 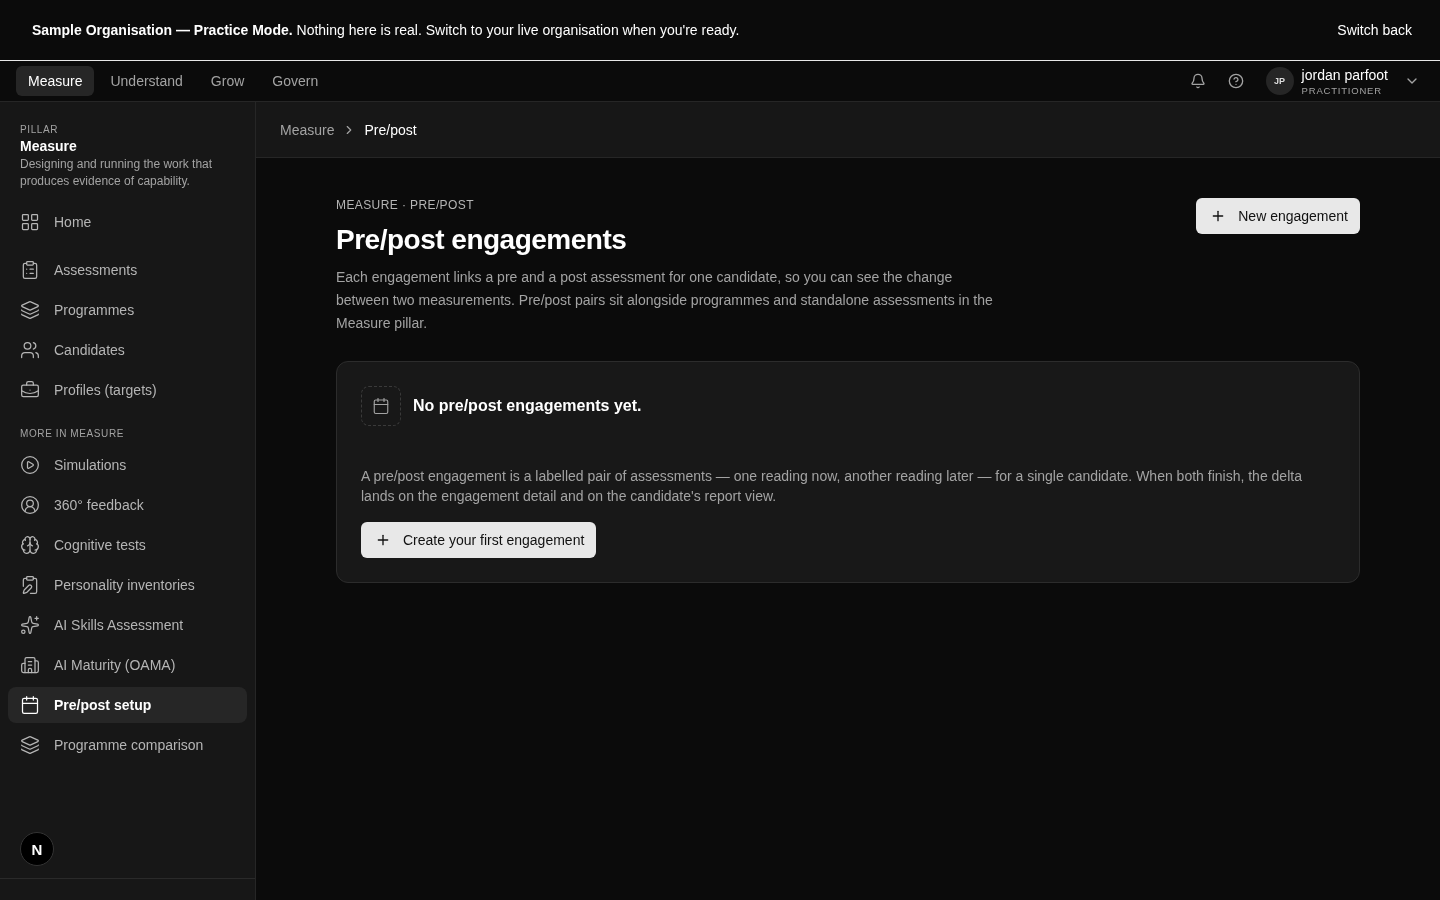 What do you see at coordinates (127, 465) in the screenshot?
I see `sidebar-item: Simulations` at bounding box center [127, 465].